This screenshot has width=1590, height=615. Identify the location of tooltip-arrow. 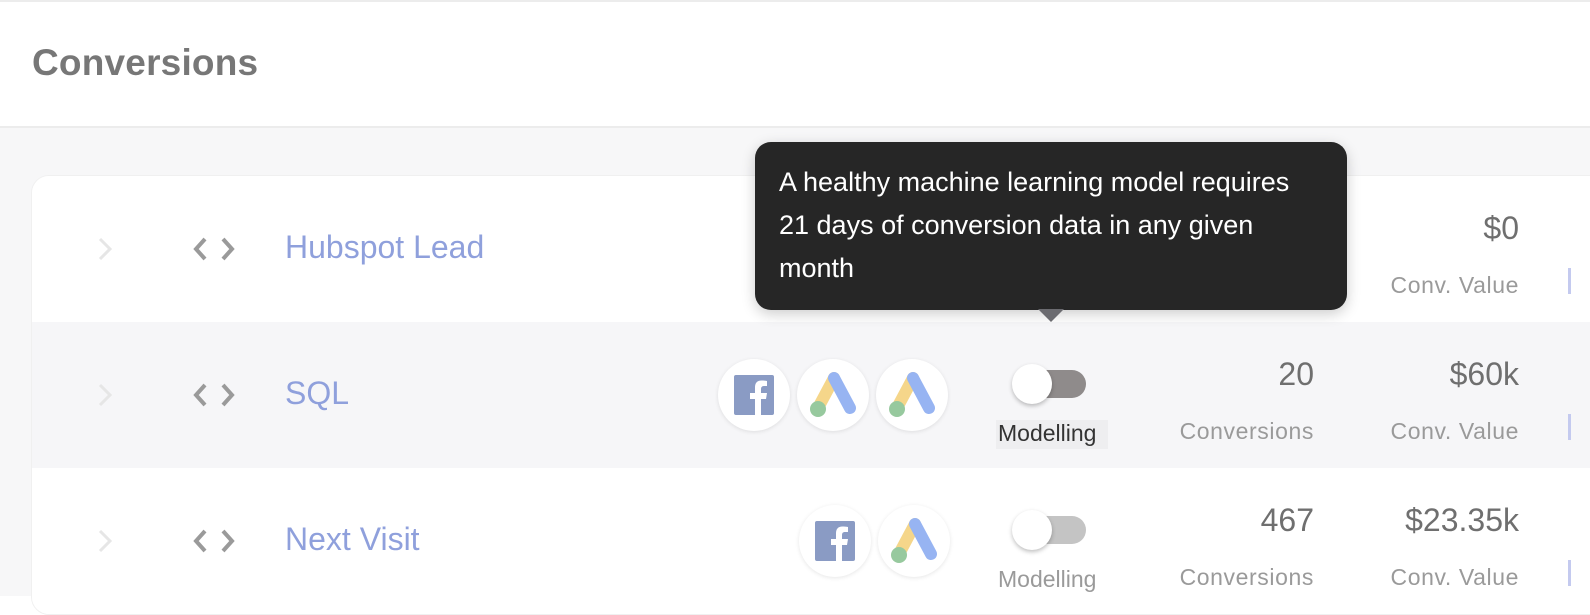
(1051, 315).